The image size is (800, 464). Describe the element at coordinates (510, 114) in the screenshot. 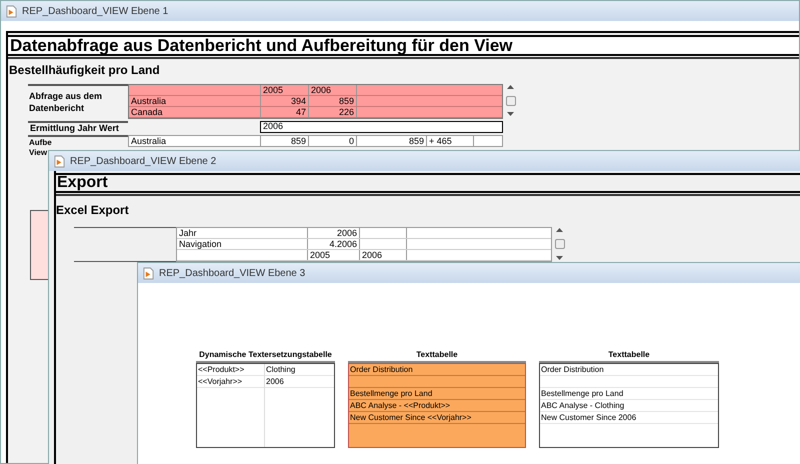

I see `scroll-down-icon` at that location.